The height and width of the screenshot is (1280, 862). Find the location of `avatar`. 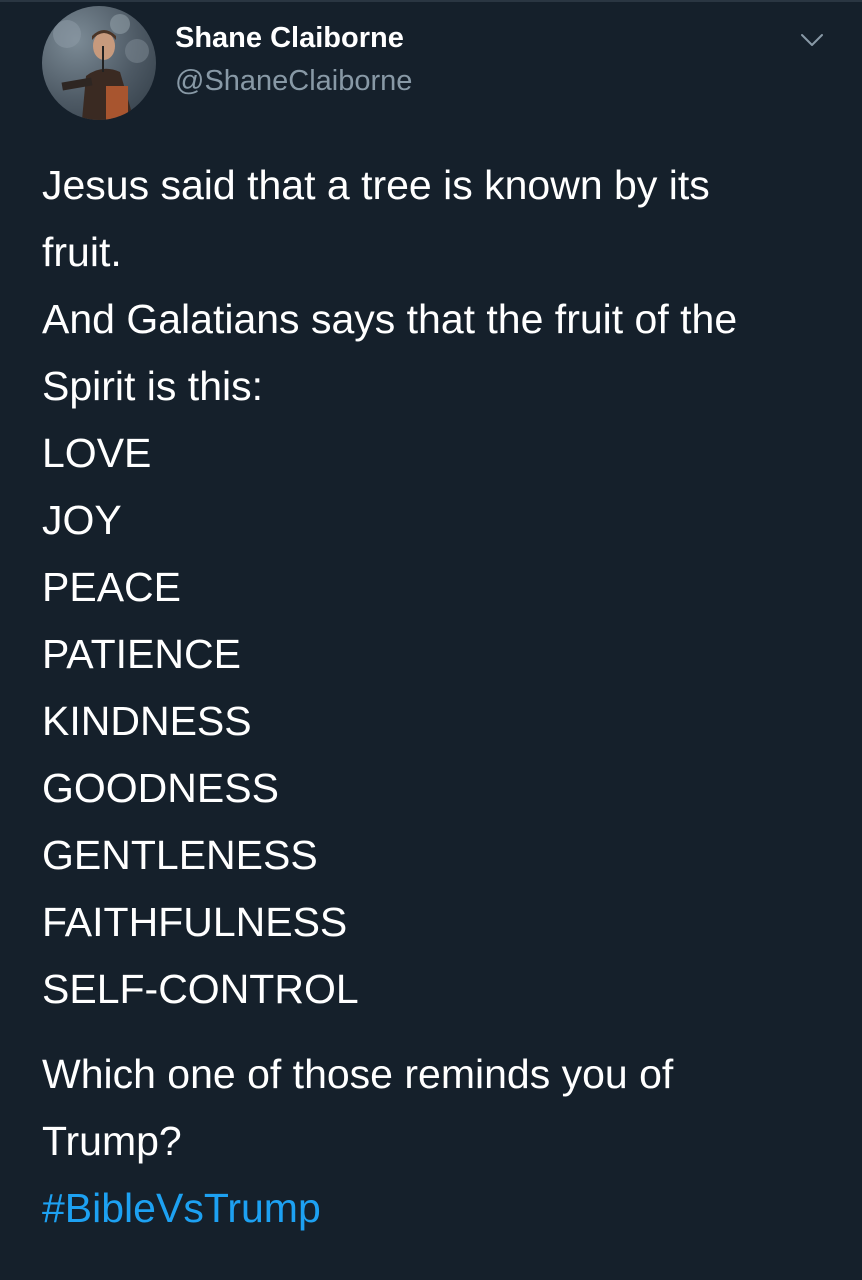

avatar is located at coordinates (99, 63).